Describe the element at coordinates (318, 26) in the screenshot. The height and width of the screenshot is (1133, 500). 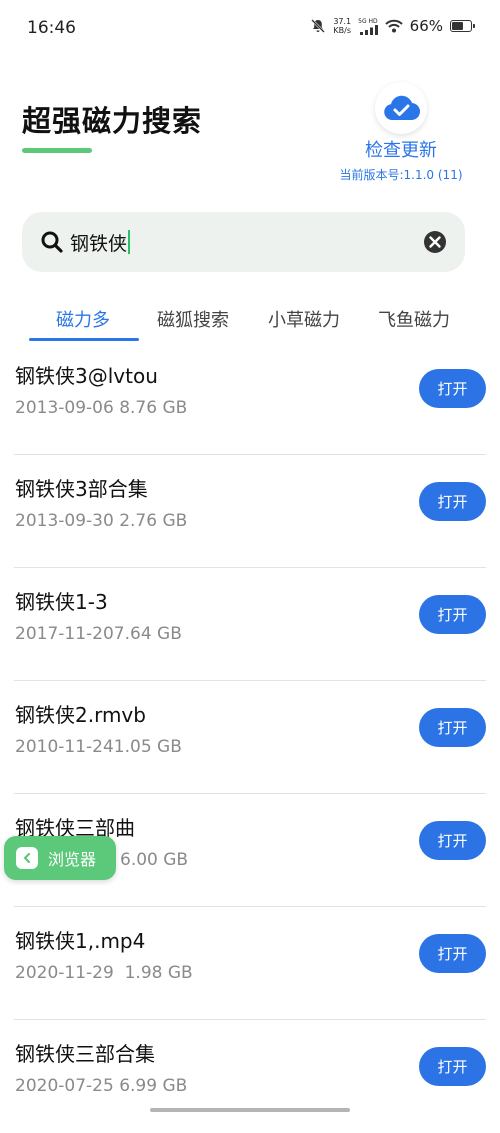
I see `mute-bell-icon` at that location.